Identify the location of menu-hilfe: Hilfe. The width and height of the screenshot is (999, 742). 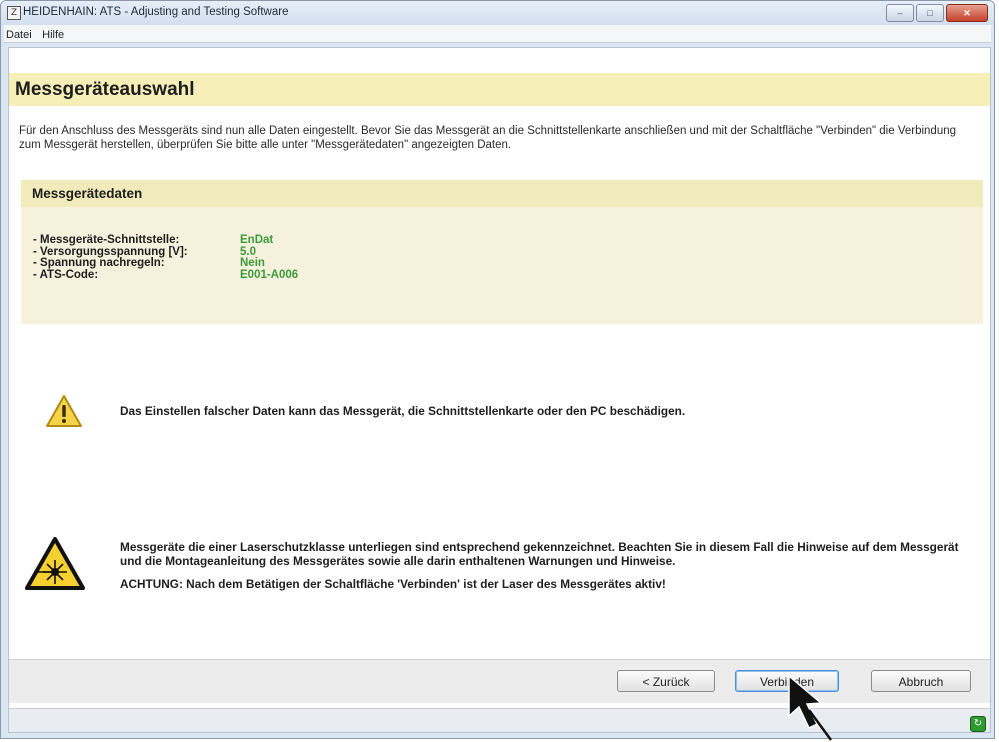
(54, 34).